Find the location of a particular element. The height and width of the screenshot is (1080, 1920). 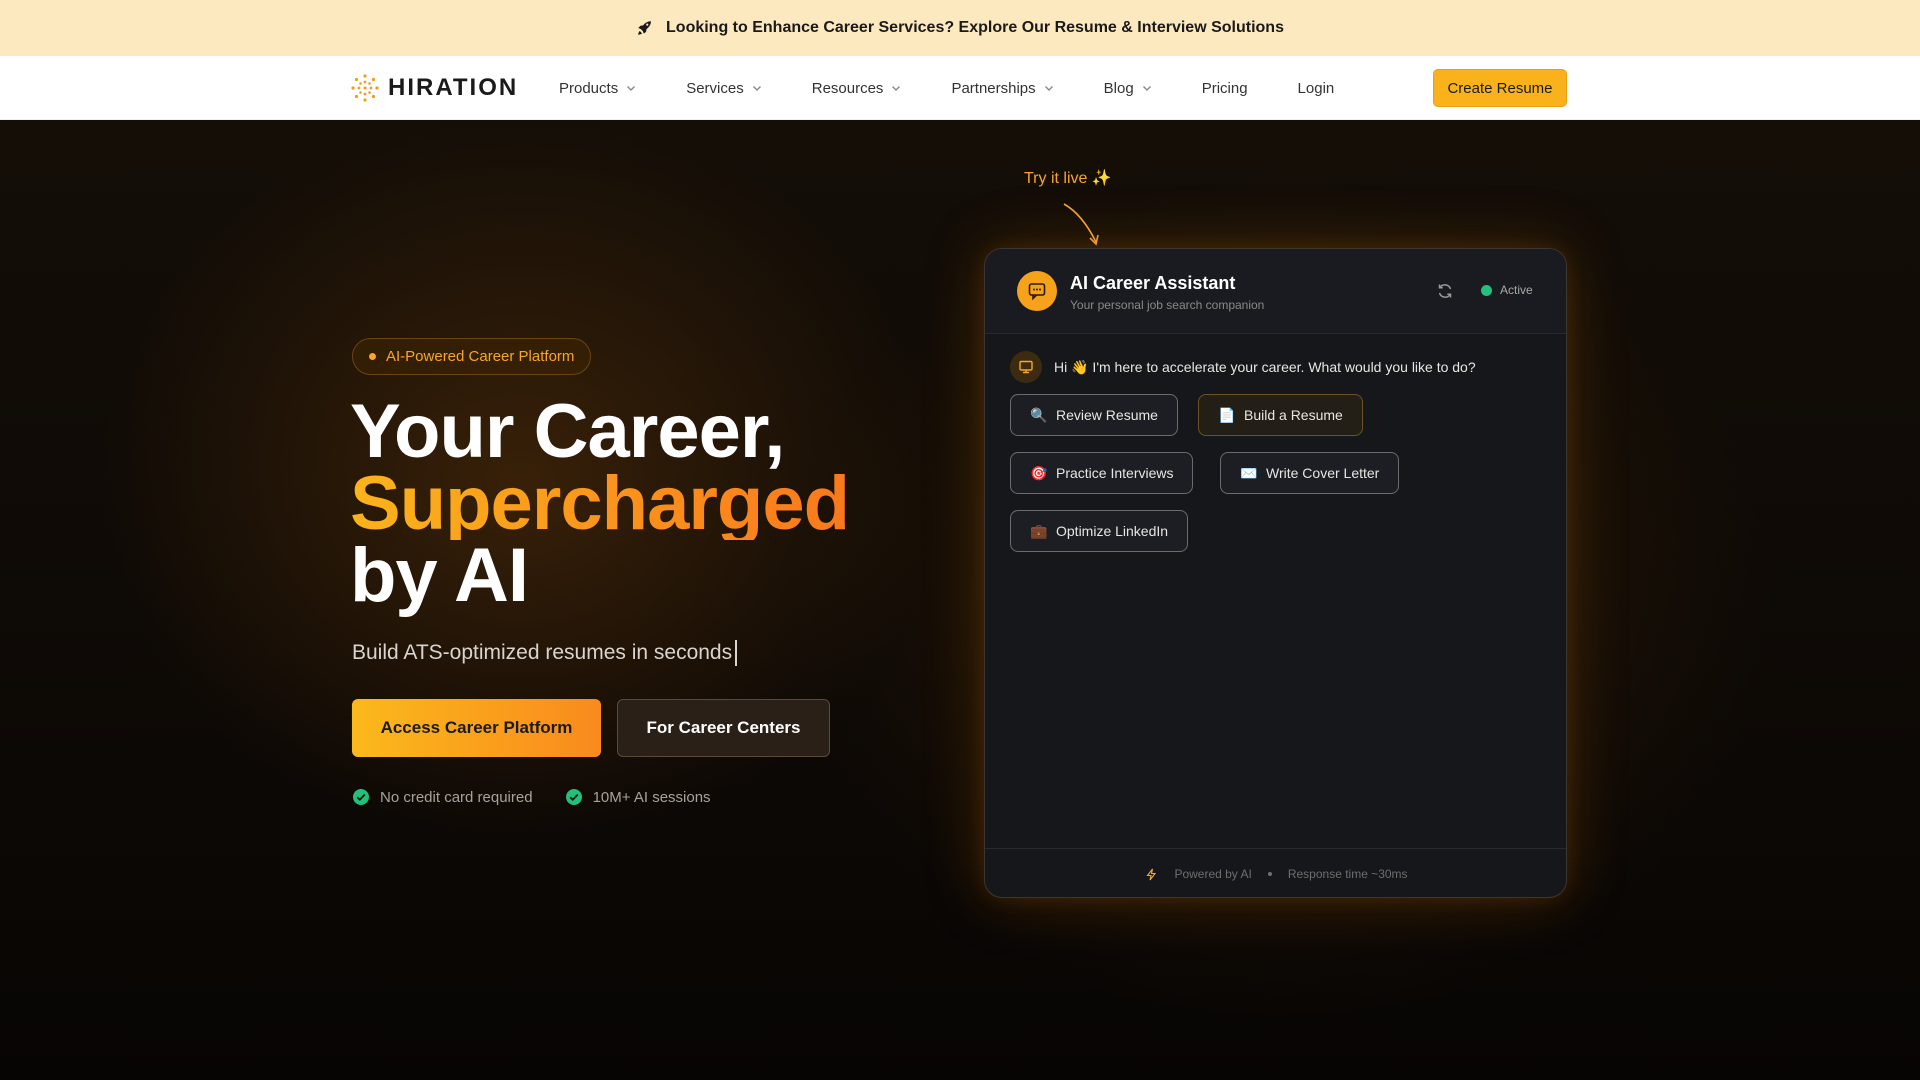

create-resume-button: Create Resume is located at coordinates (1500, 88).